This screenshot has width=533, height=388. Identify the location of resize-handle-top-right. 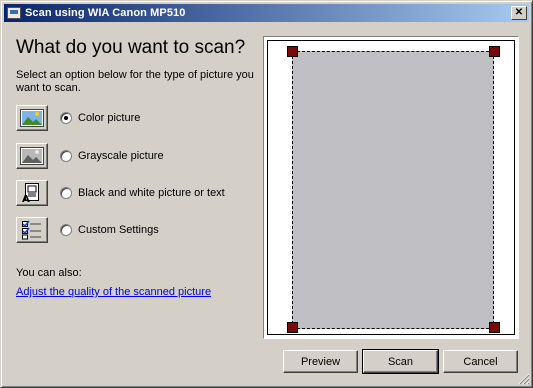
(494, 51).